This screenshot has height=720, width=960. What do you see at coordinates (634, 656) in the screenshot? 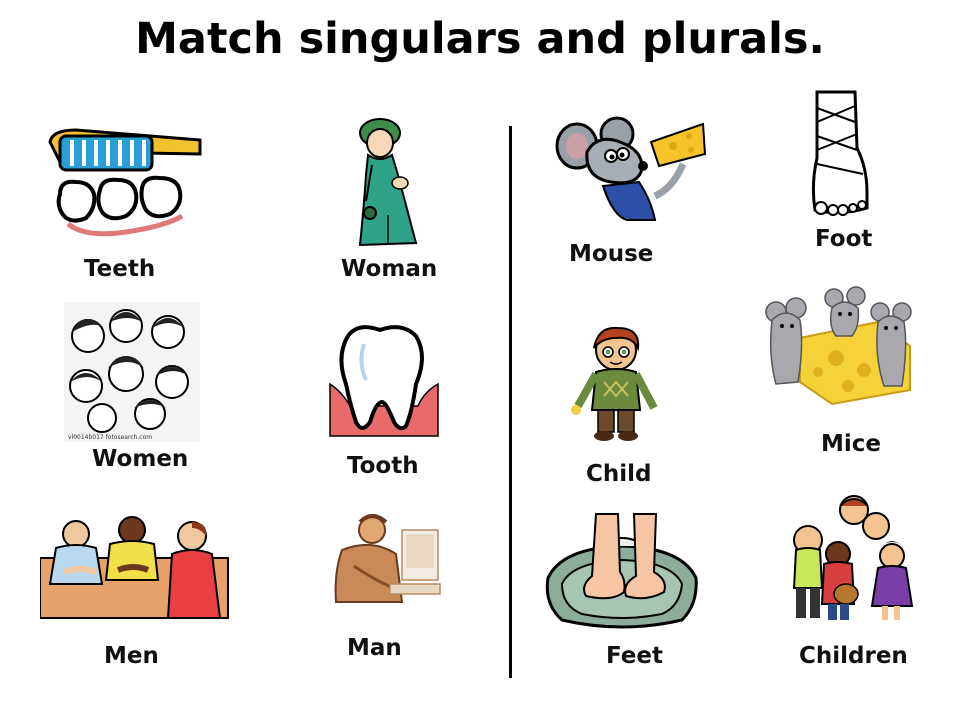
I see `word-feet: Feet` at bounding box center [634, 656].